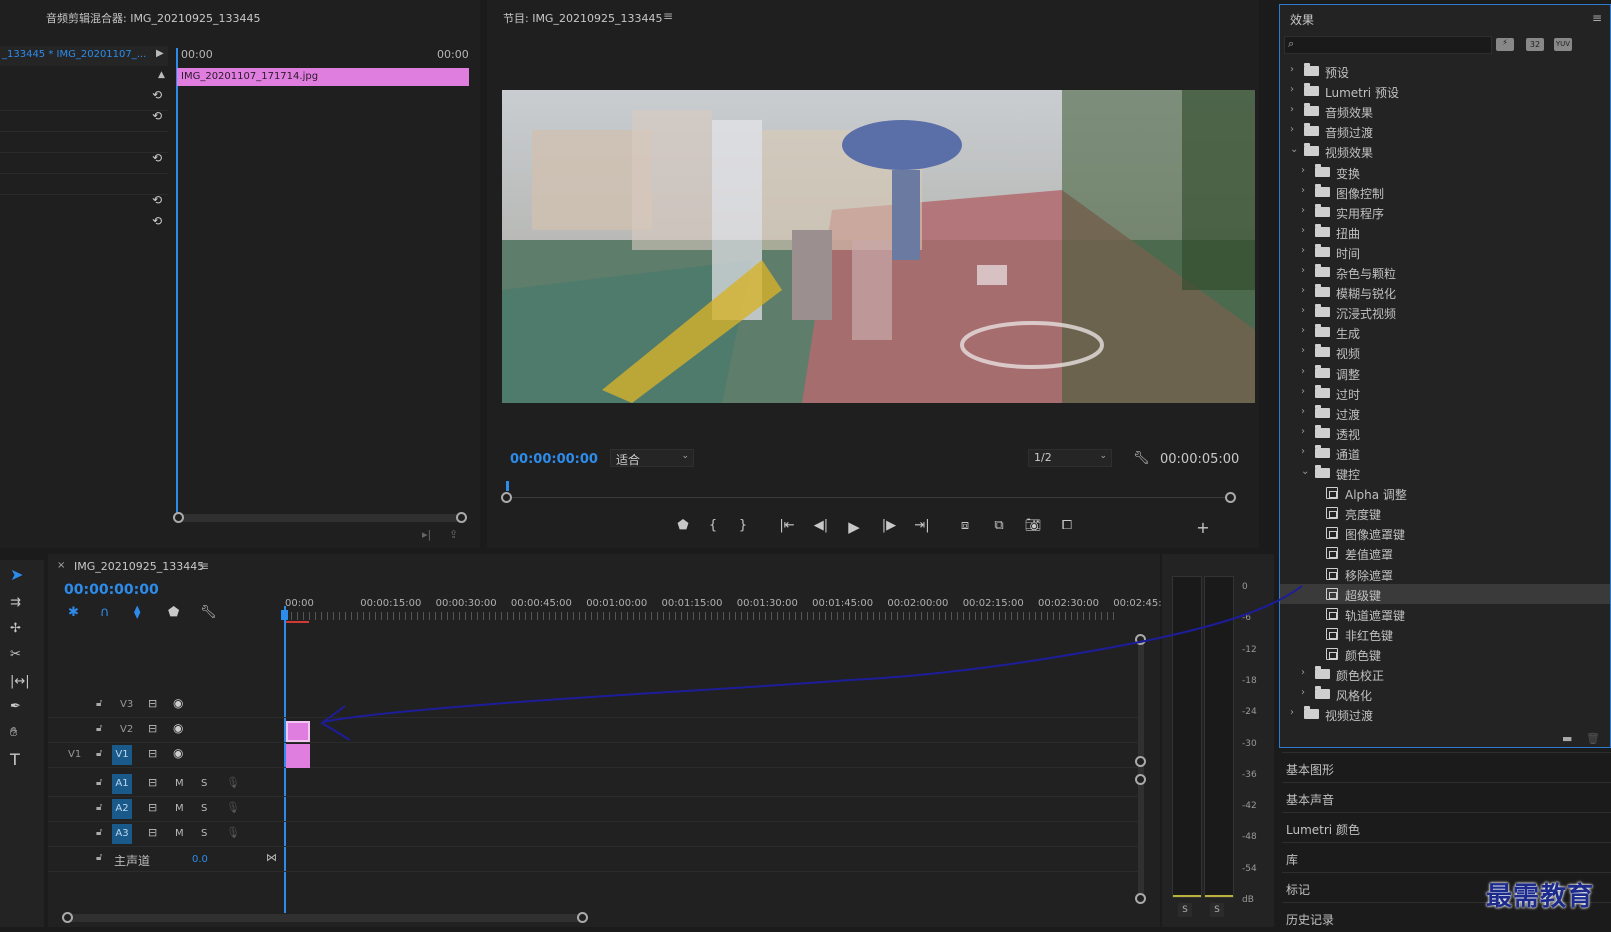  What do you see at coordinates (1445, 71) in the screenshot?
I see `effects-folder: › 预设` at bounding box center [1445, 71].